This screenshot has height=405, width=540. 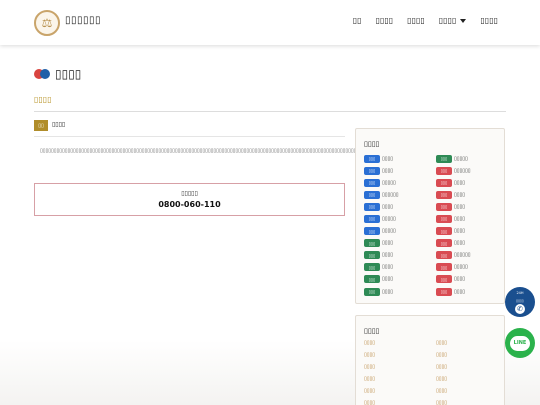 I want to click on call-subcaption: ▯▯▯▯, so click(x=520, y=301).